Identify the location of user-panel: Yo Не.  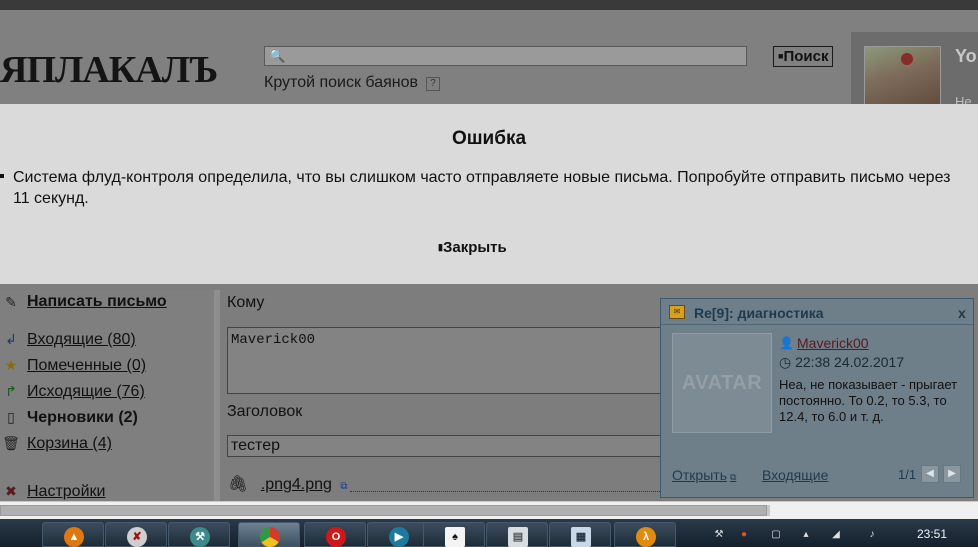
(914, 72).